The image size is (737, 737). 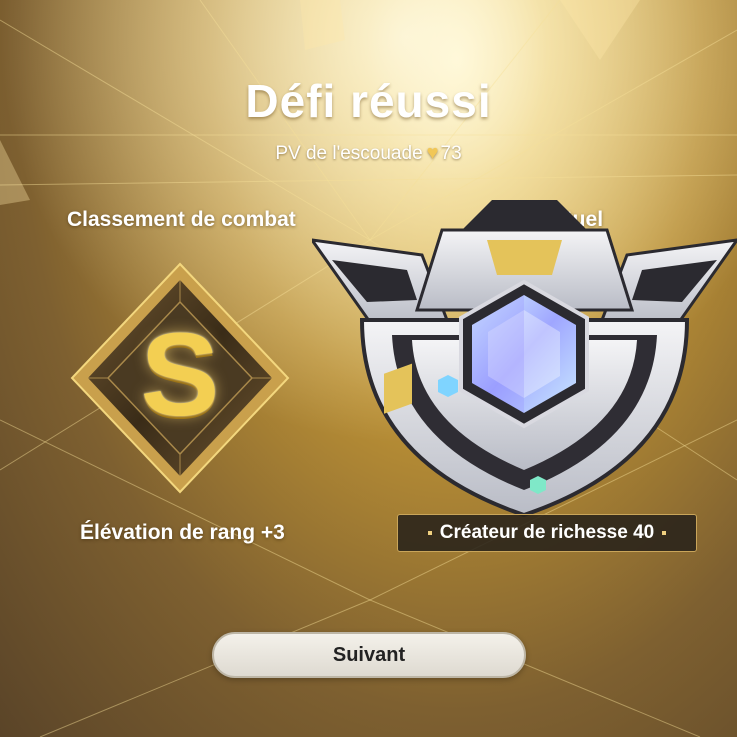 What do you see at coordinates (429, 533) in the screenshot?
I see `plate-dot-left` at bounding box center [429, 533].